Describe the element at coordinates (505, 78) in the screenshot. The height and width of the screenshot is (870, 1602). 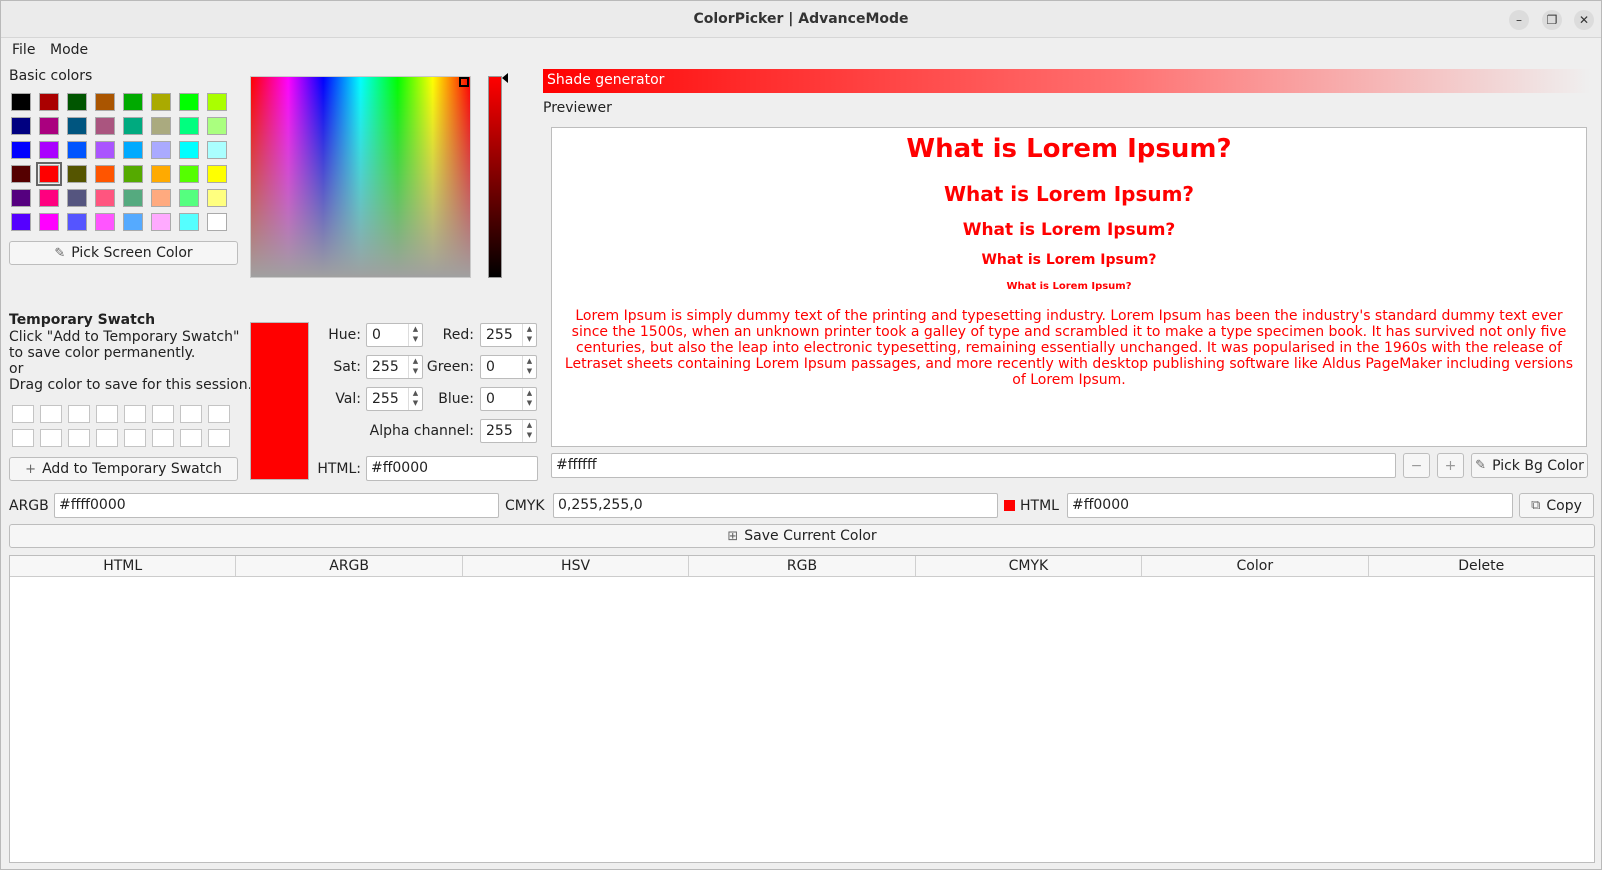
I see `value-slider-handle` at that location.